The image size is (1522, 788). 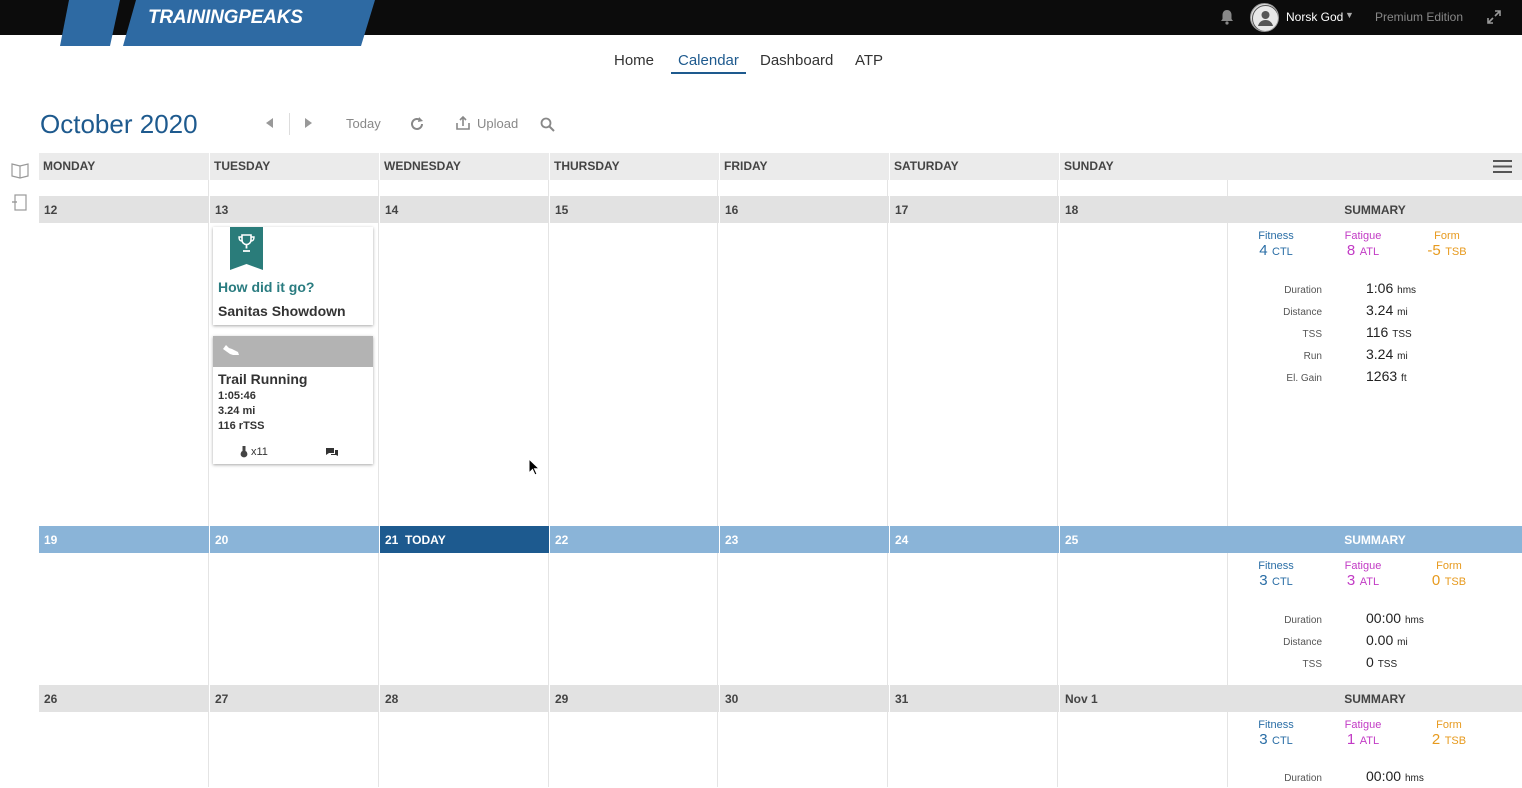 What do you see at coordinates (1449, 734) in the screenshot?
I see `form-metric: Form 2 TSB` at bounding box center [1449, 734].